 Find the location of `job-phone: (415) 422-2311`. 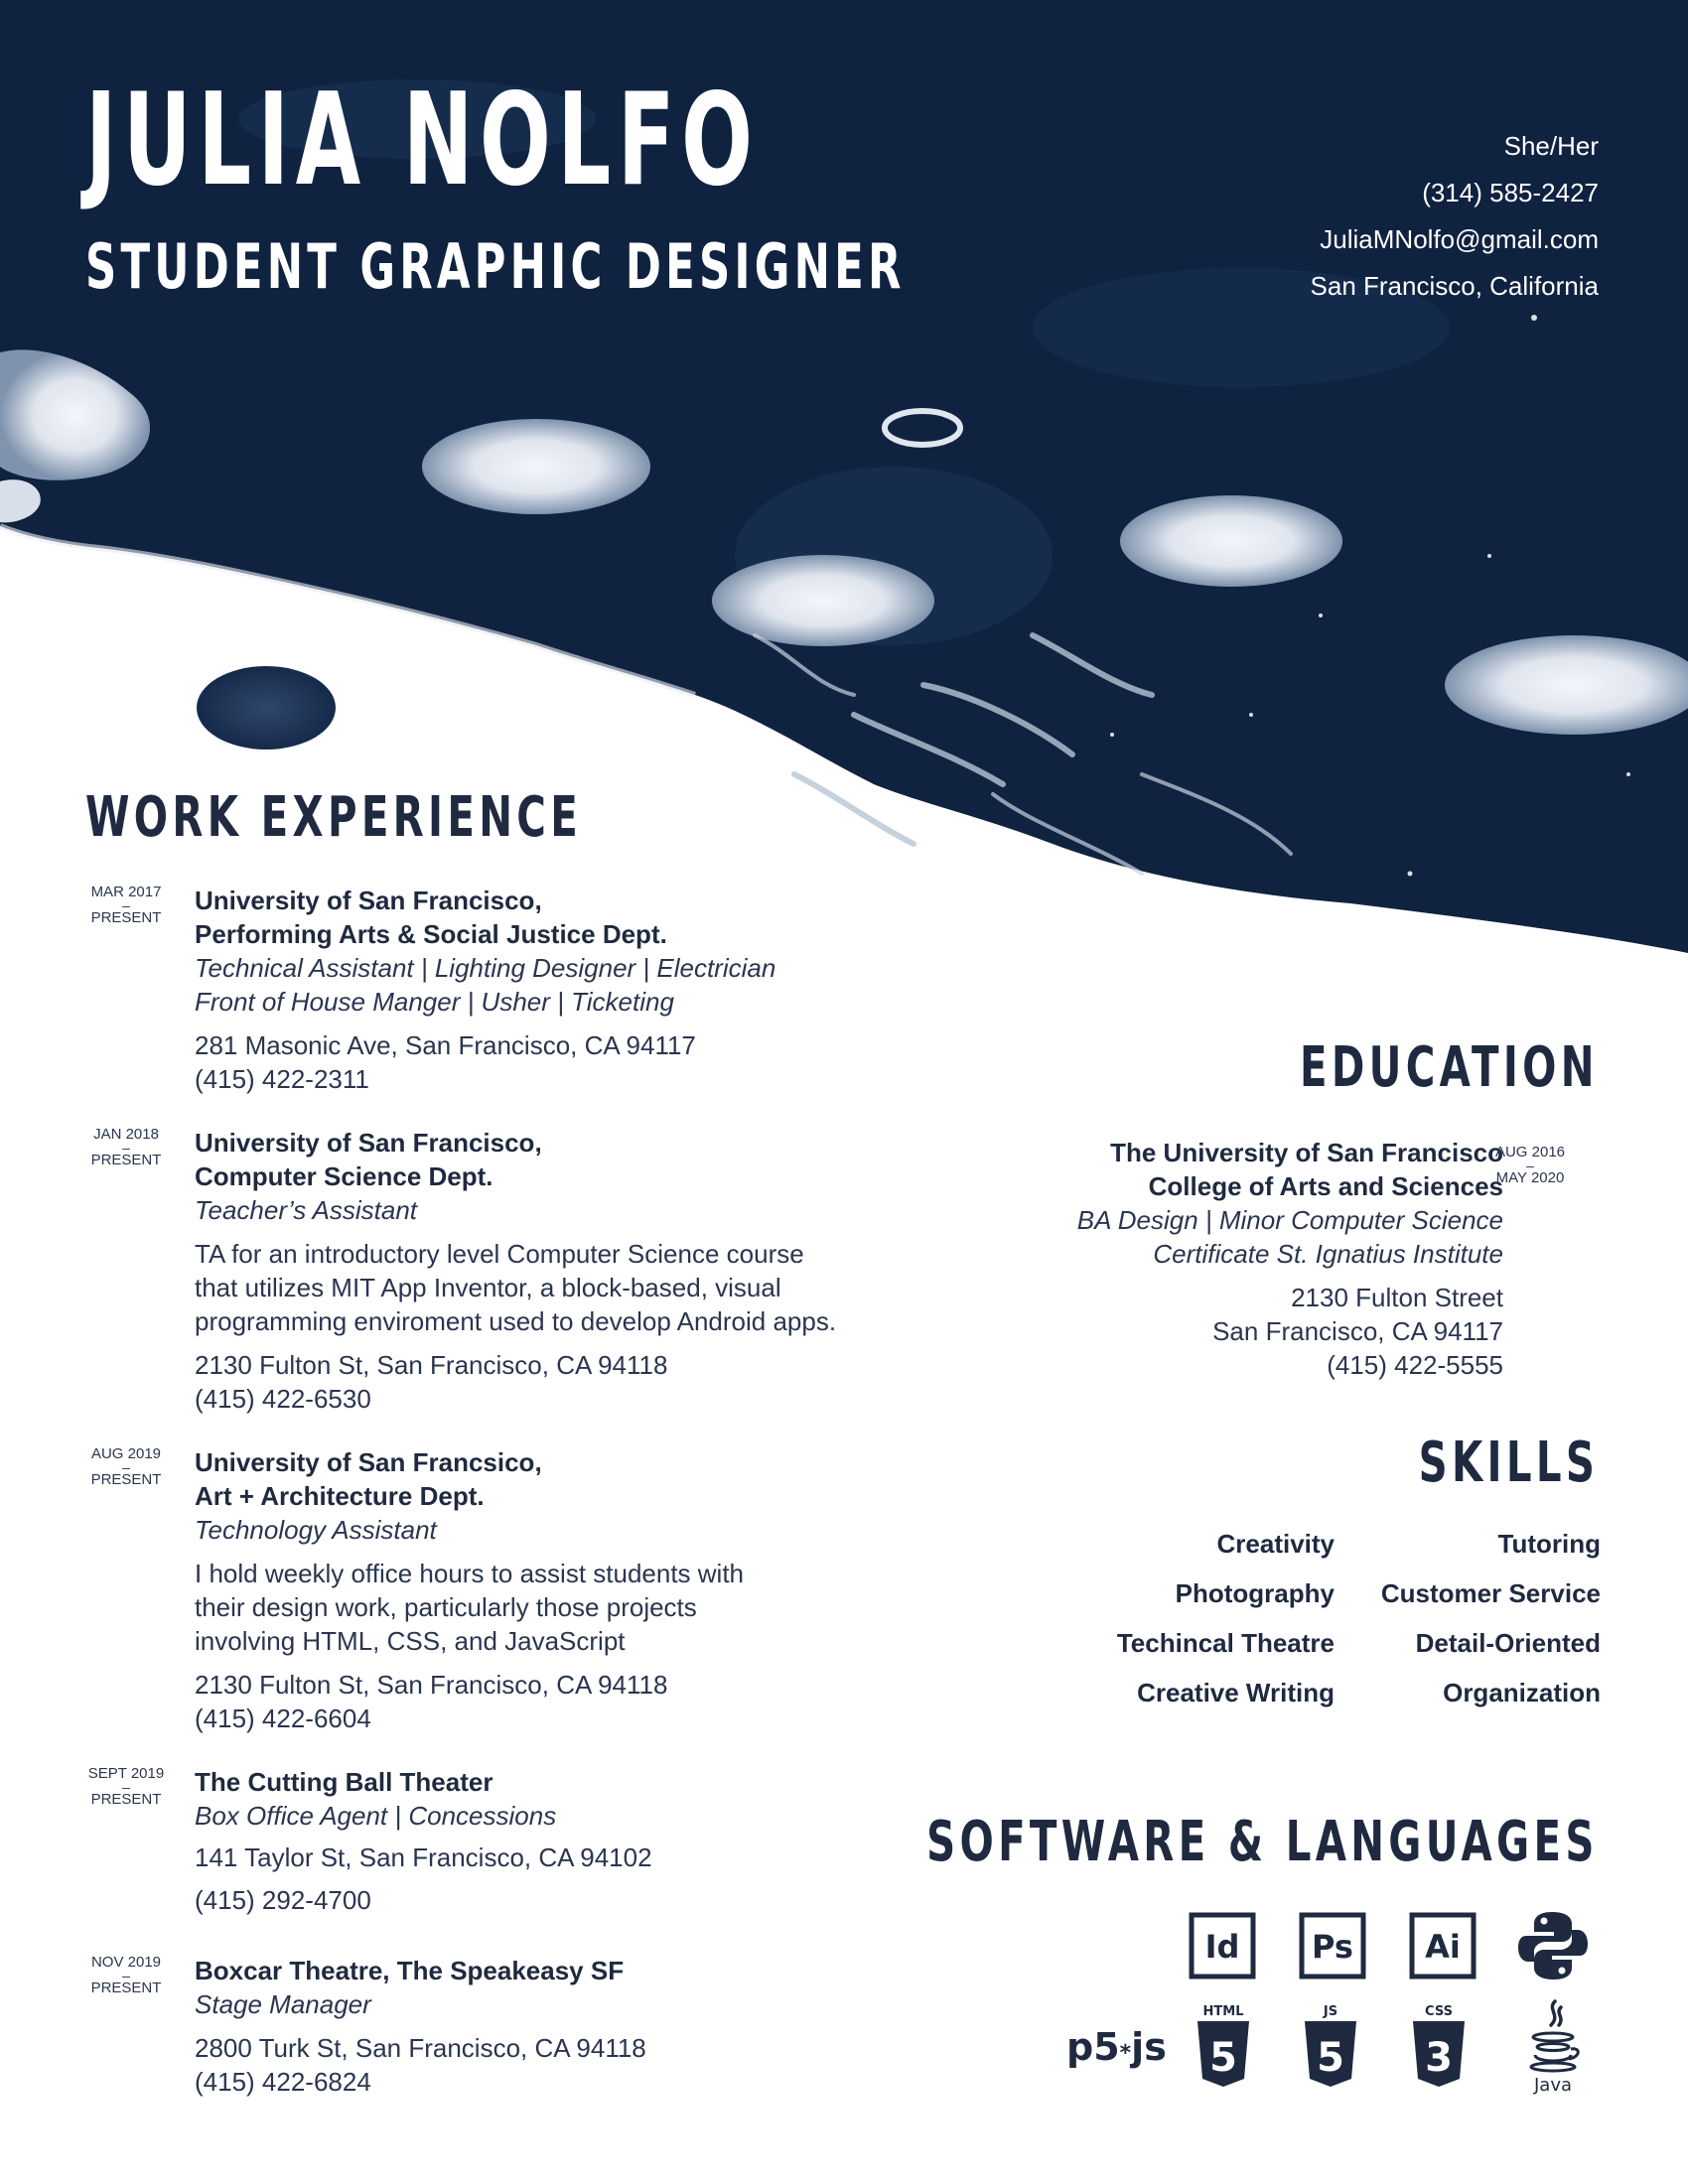

job-phone: (415) 422-2311 is located at coordinates (282, 1079).